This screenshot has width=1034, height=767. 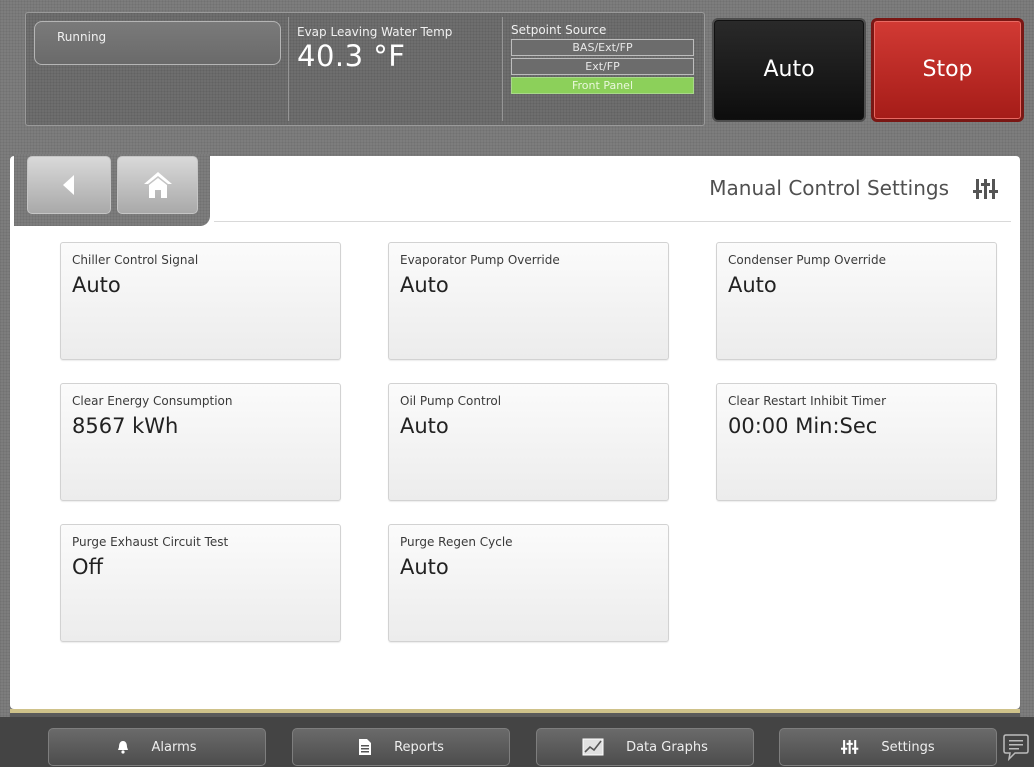 What do you see at coordinates (1016, 747) in the screenshot?
I see `chat-icon` at bounding box center [1016, 747].